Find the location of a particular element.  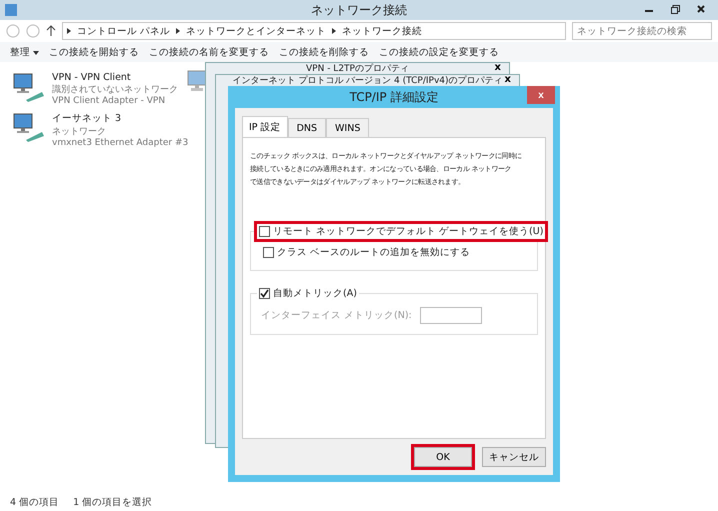

window-title: ネットワーク接続 is located at coordinates (359, 10).